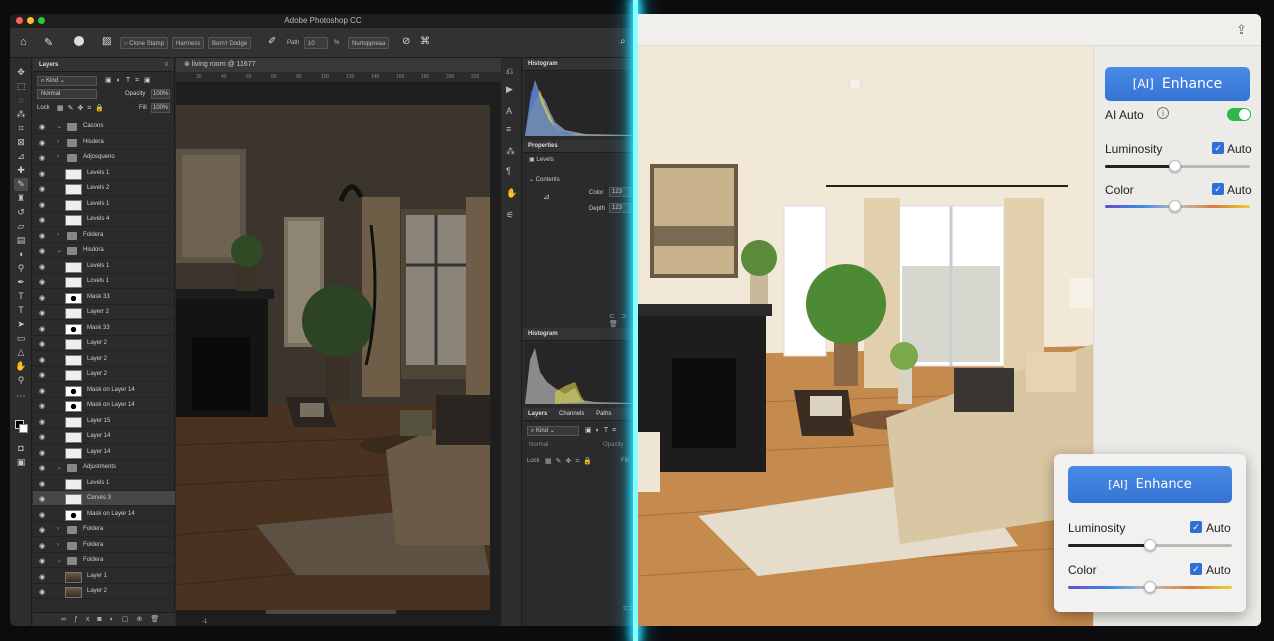  I want to click on smoothing-button: Nurtoppreaa, so click(369, 43).